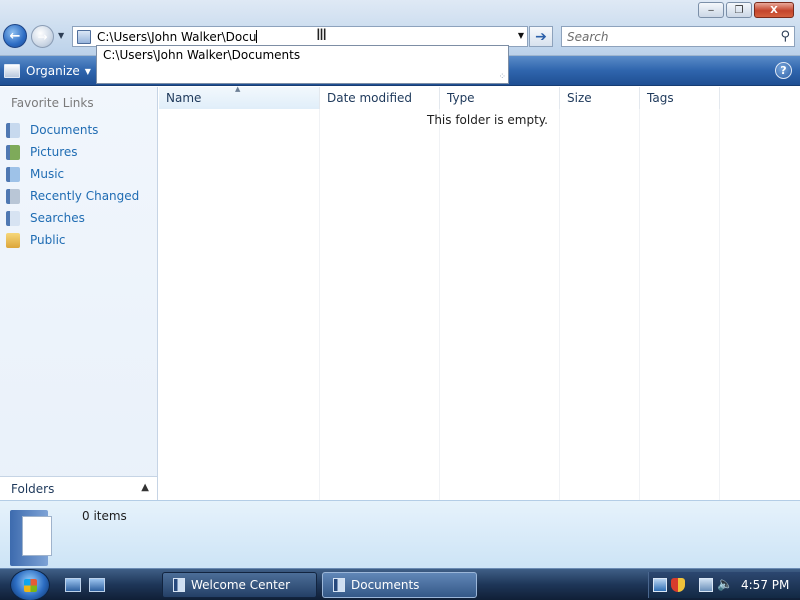  What do you see at coordinates (660, 98) in the screenshot?
I see `column-header-label: Tags` at bounding box center [660, 98].